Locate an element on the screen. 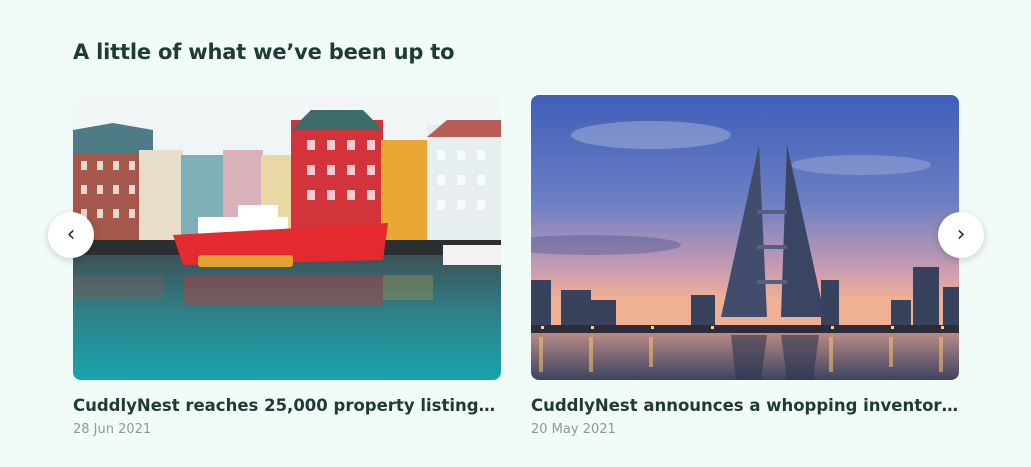 This screenshot has height=467, width=1031. carousel-prev-button: ‹ is located at coordinates (71, 235).